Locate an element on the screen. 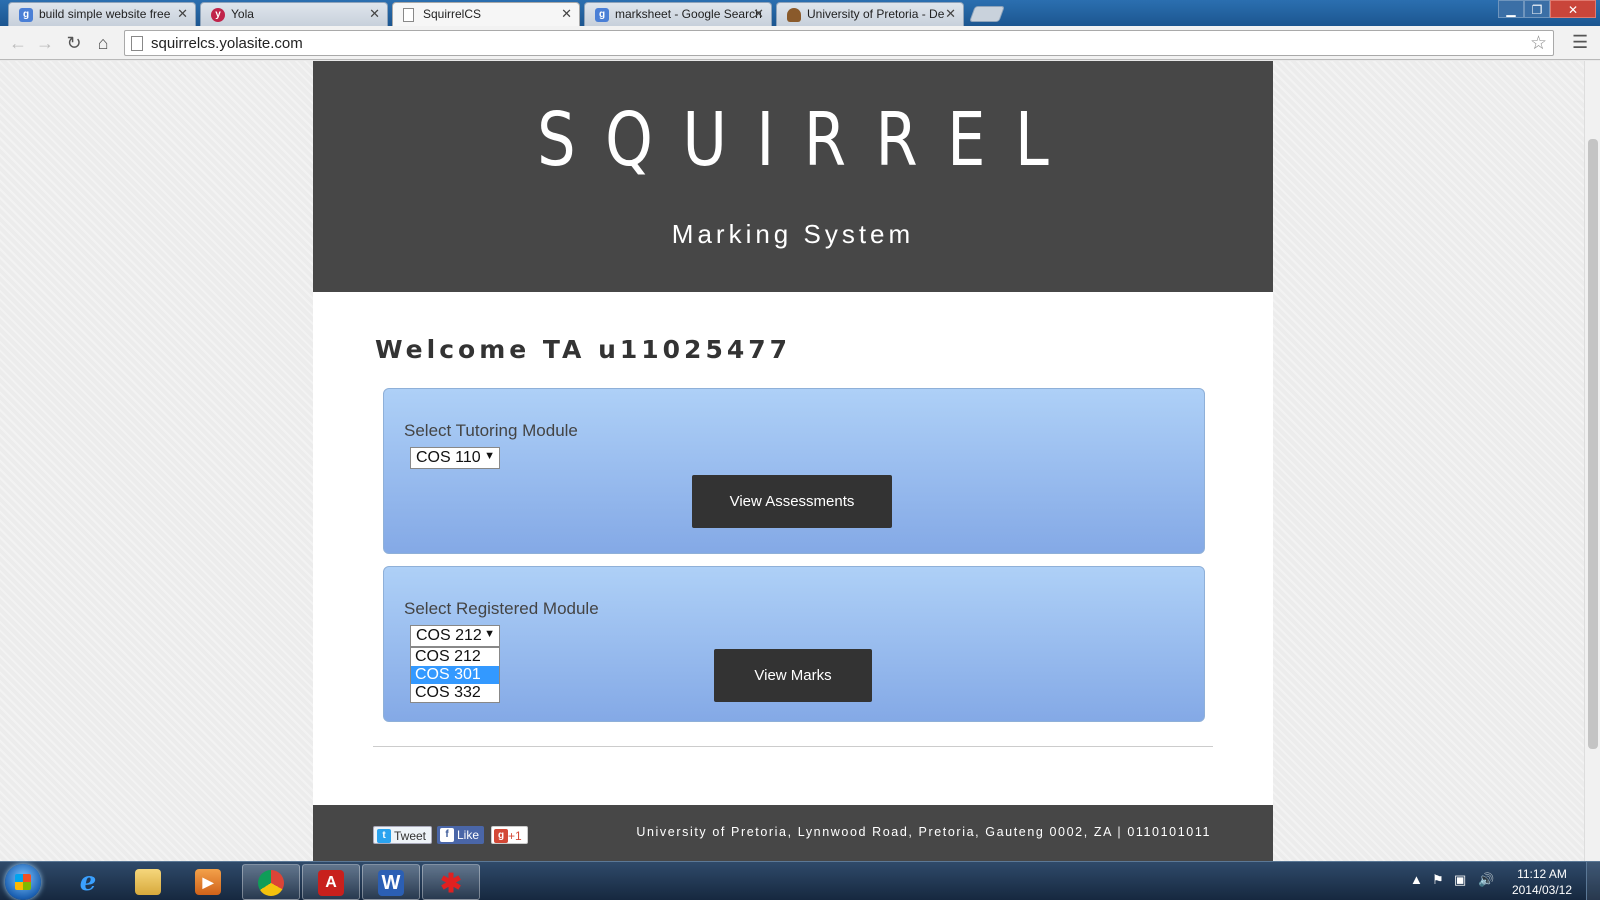 Image resolution: width=1600 pixels, height=900 pixels. forward-icon: → is located at coordinates (45, 43).